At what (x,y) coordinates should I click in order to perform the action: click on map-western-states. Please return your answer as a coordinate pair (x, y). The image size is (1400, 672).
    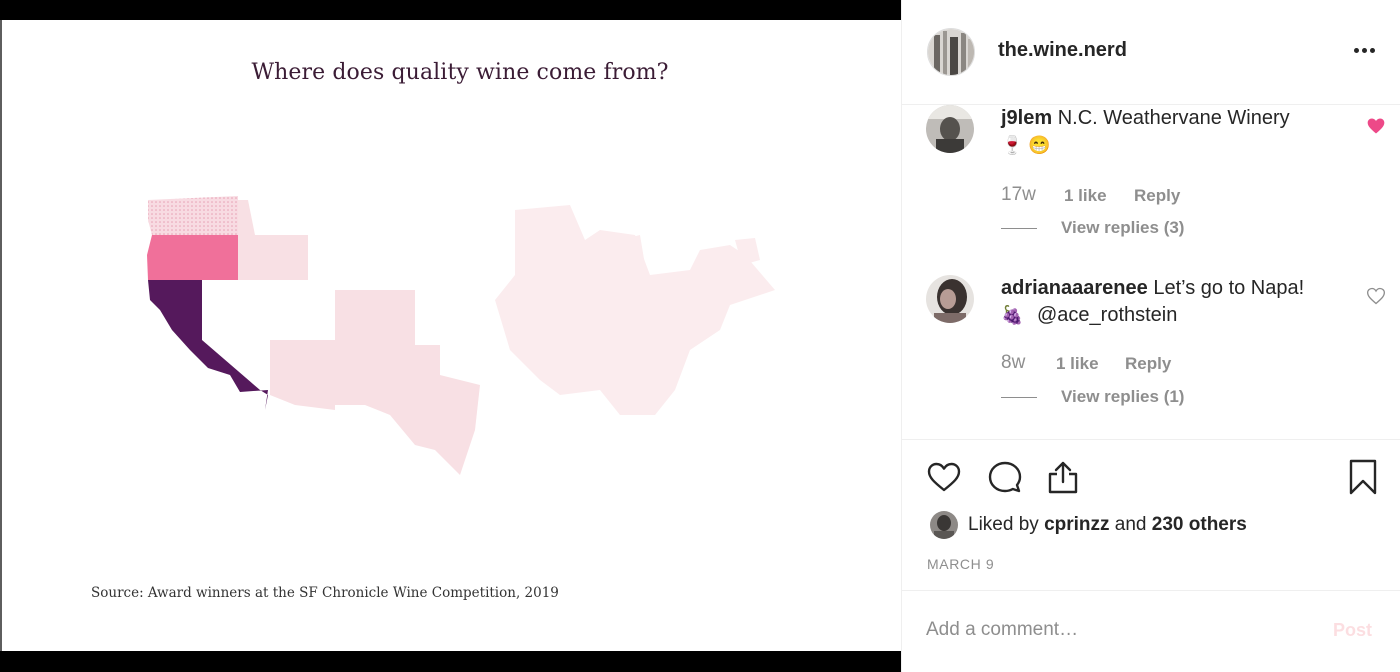
    Looking at the image, I should click on (359, 337).